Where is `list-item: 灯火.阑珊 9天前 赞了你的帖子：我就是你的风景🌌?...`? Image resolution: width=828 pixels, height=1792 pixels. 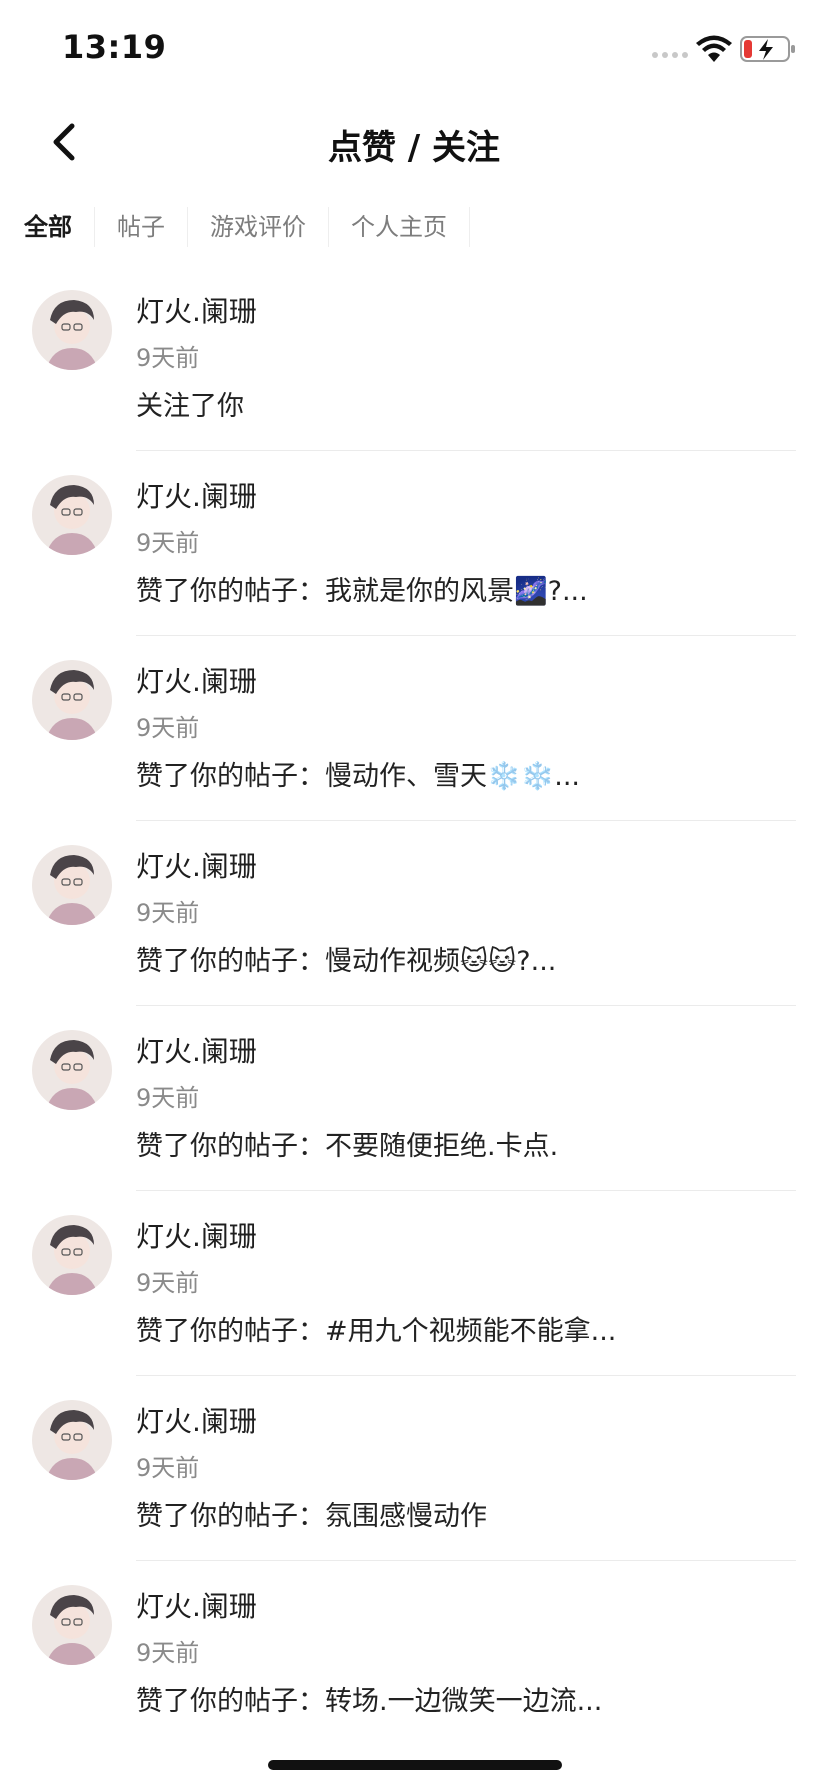 list-item: 灯火.阑珊 9天前 赞了你的帖子：我就是你的风景🌌?... is located at coordinates (414, 557).